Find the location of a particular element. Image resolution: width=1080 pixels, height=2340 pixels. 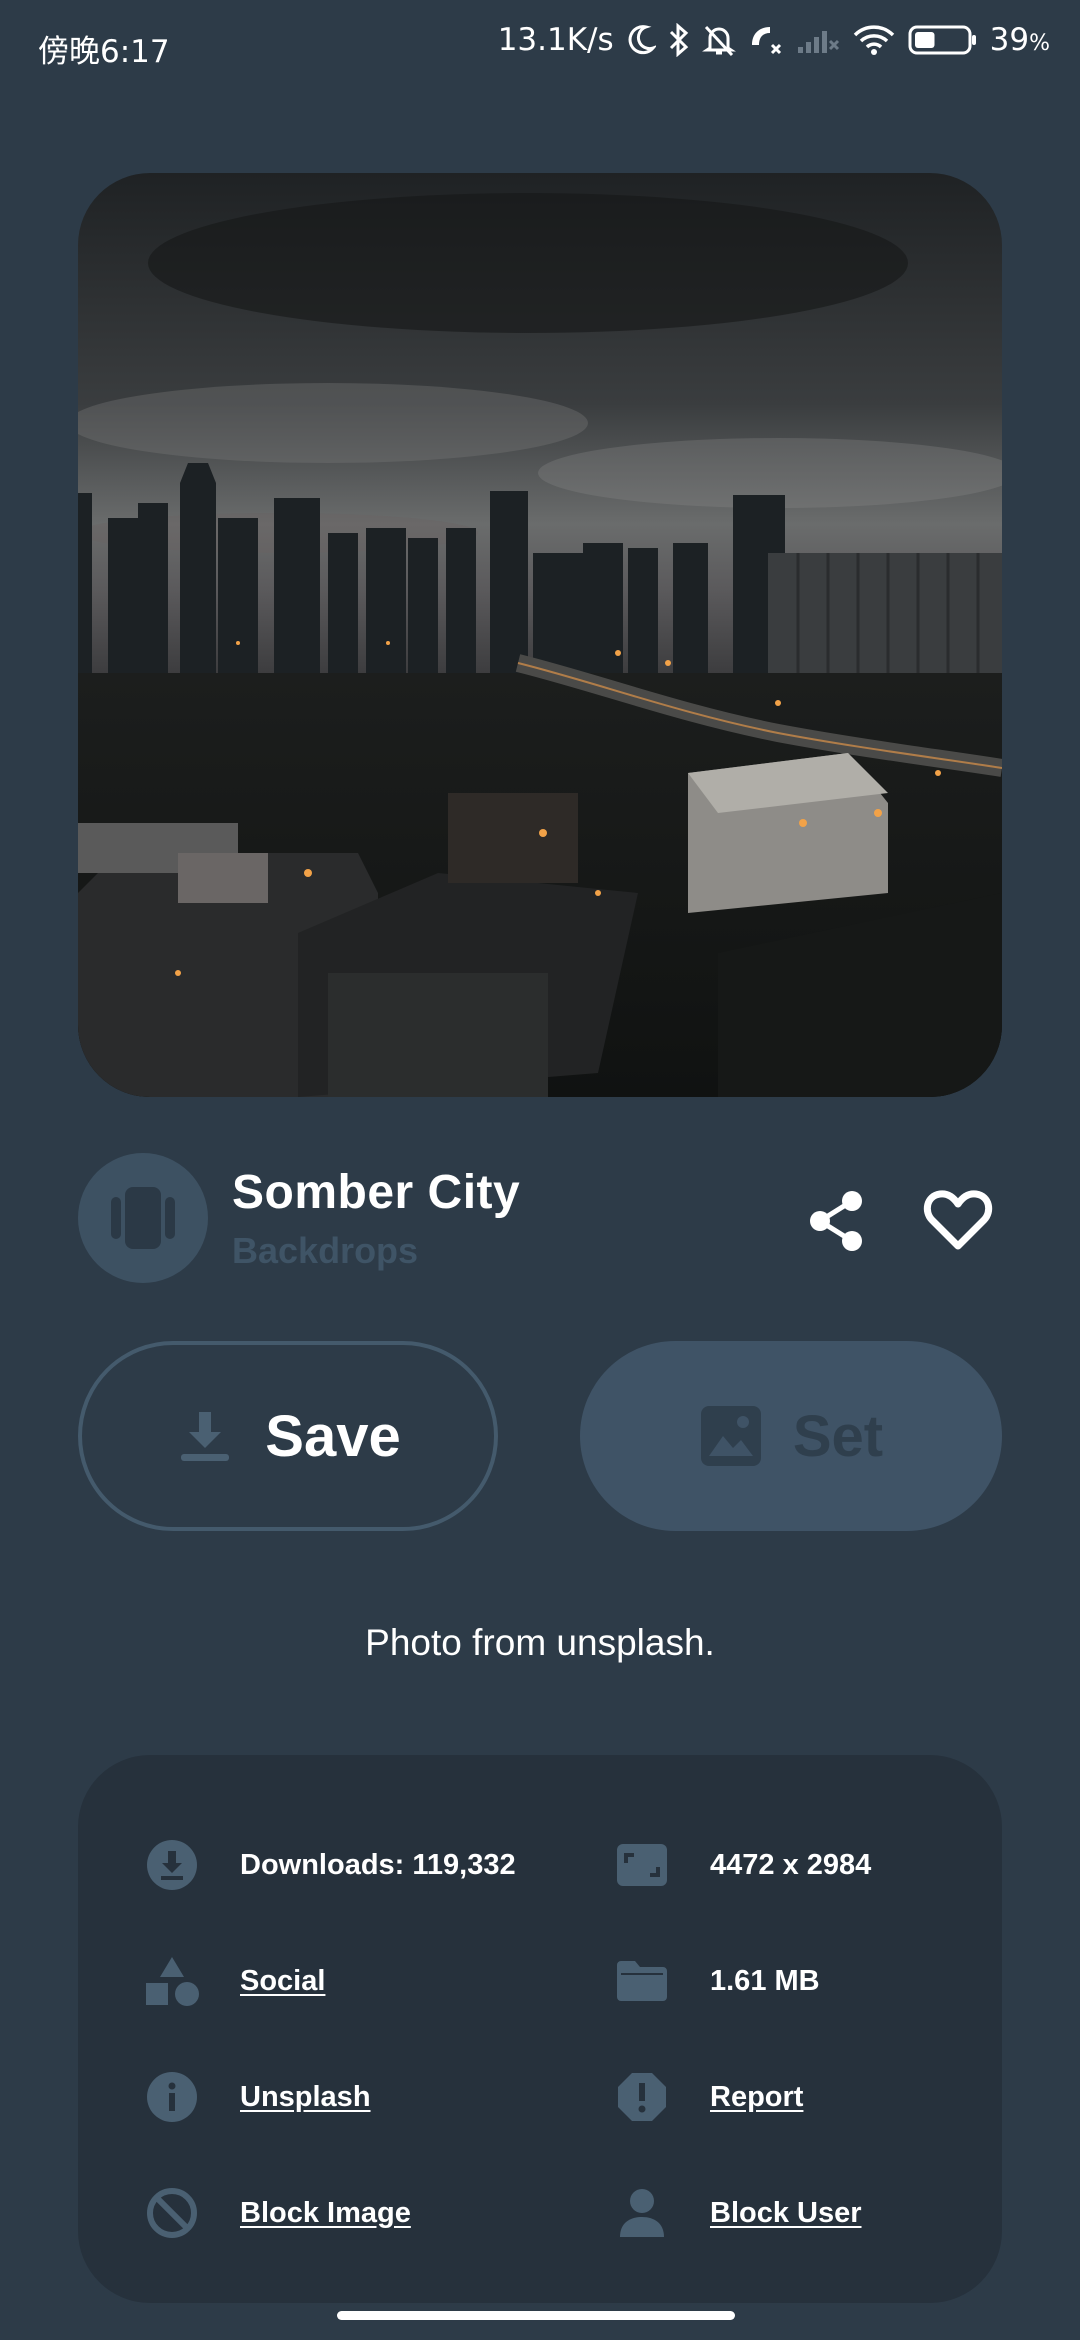

block-image-link: Block Image is located at coordinates (325, 2213).